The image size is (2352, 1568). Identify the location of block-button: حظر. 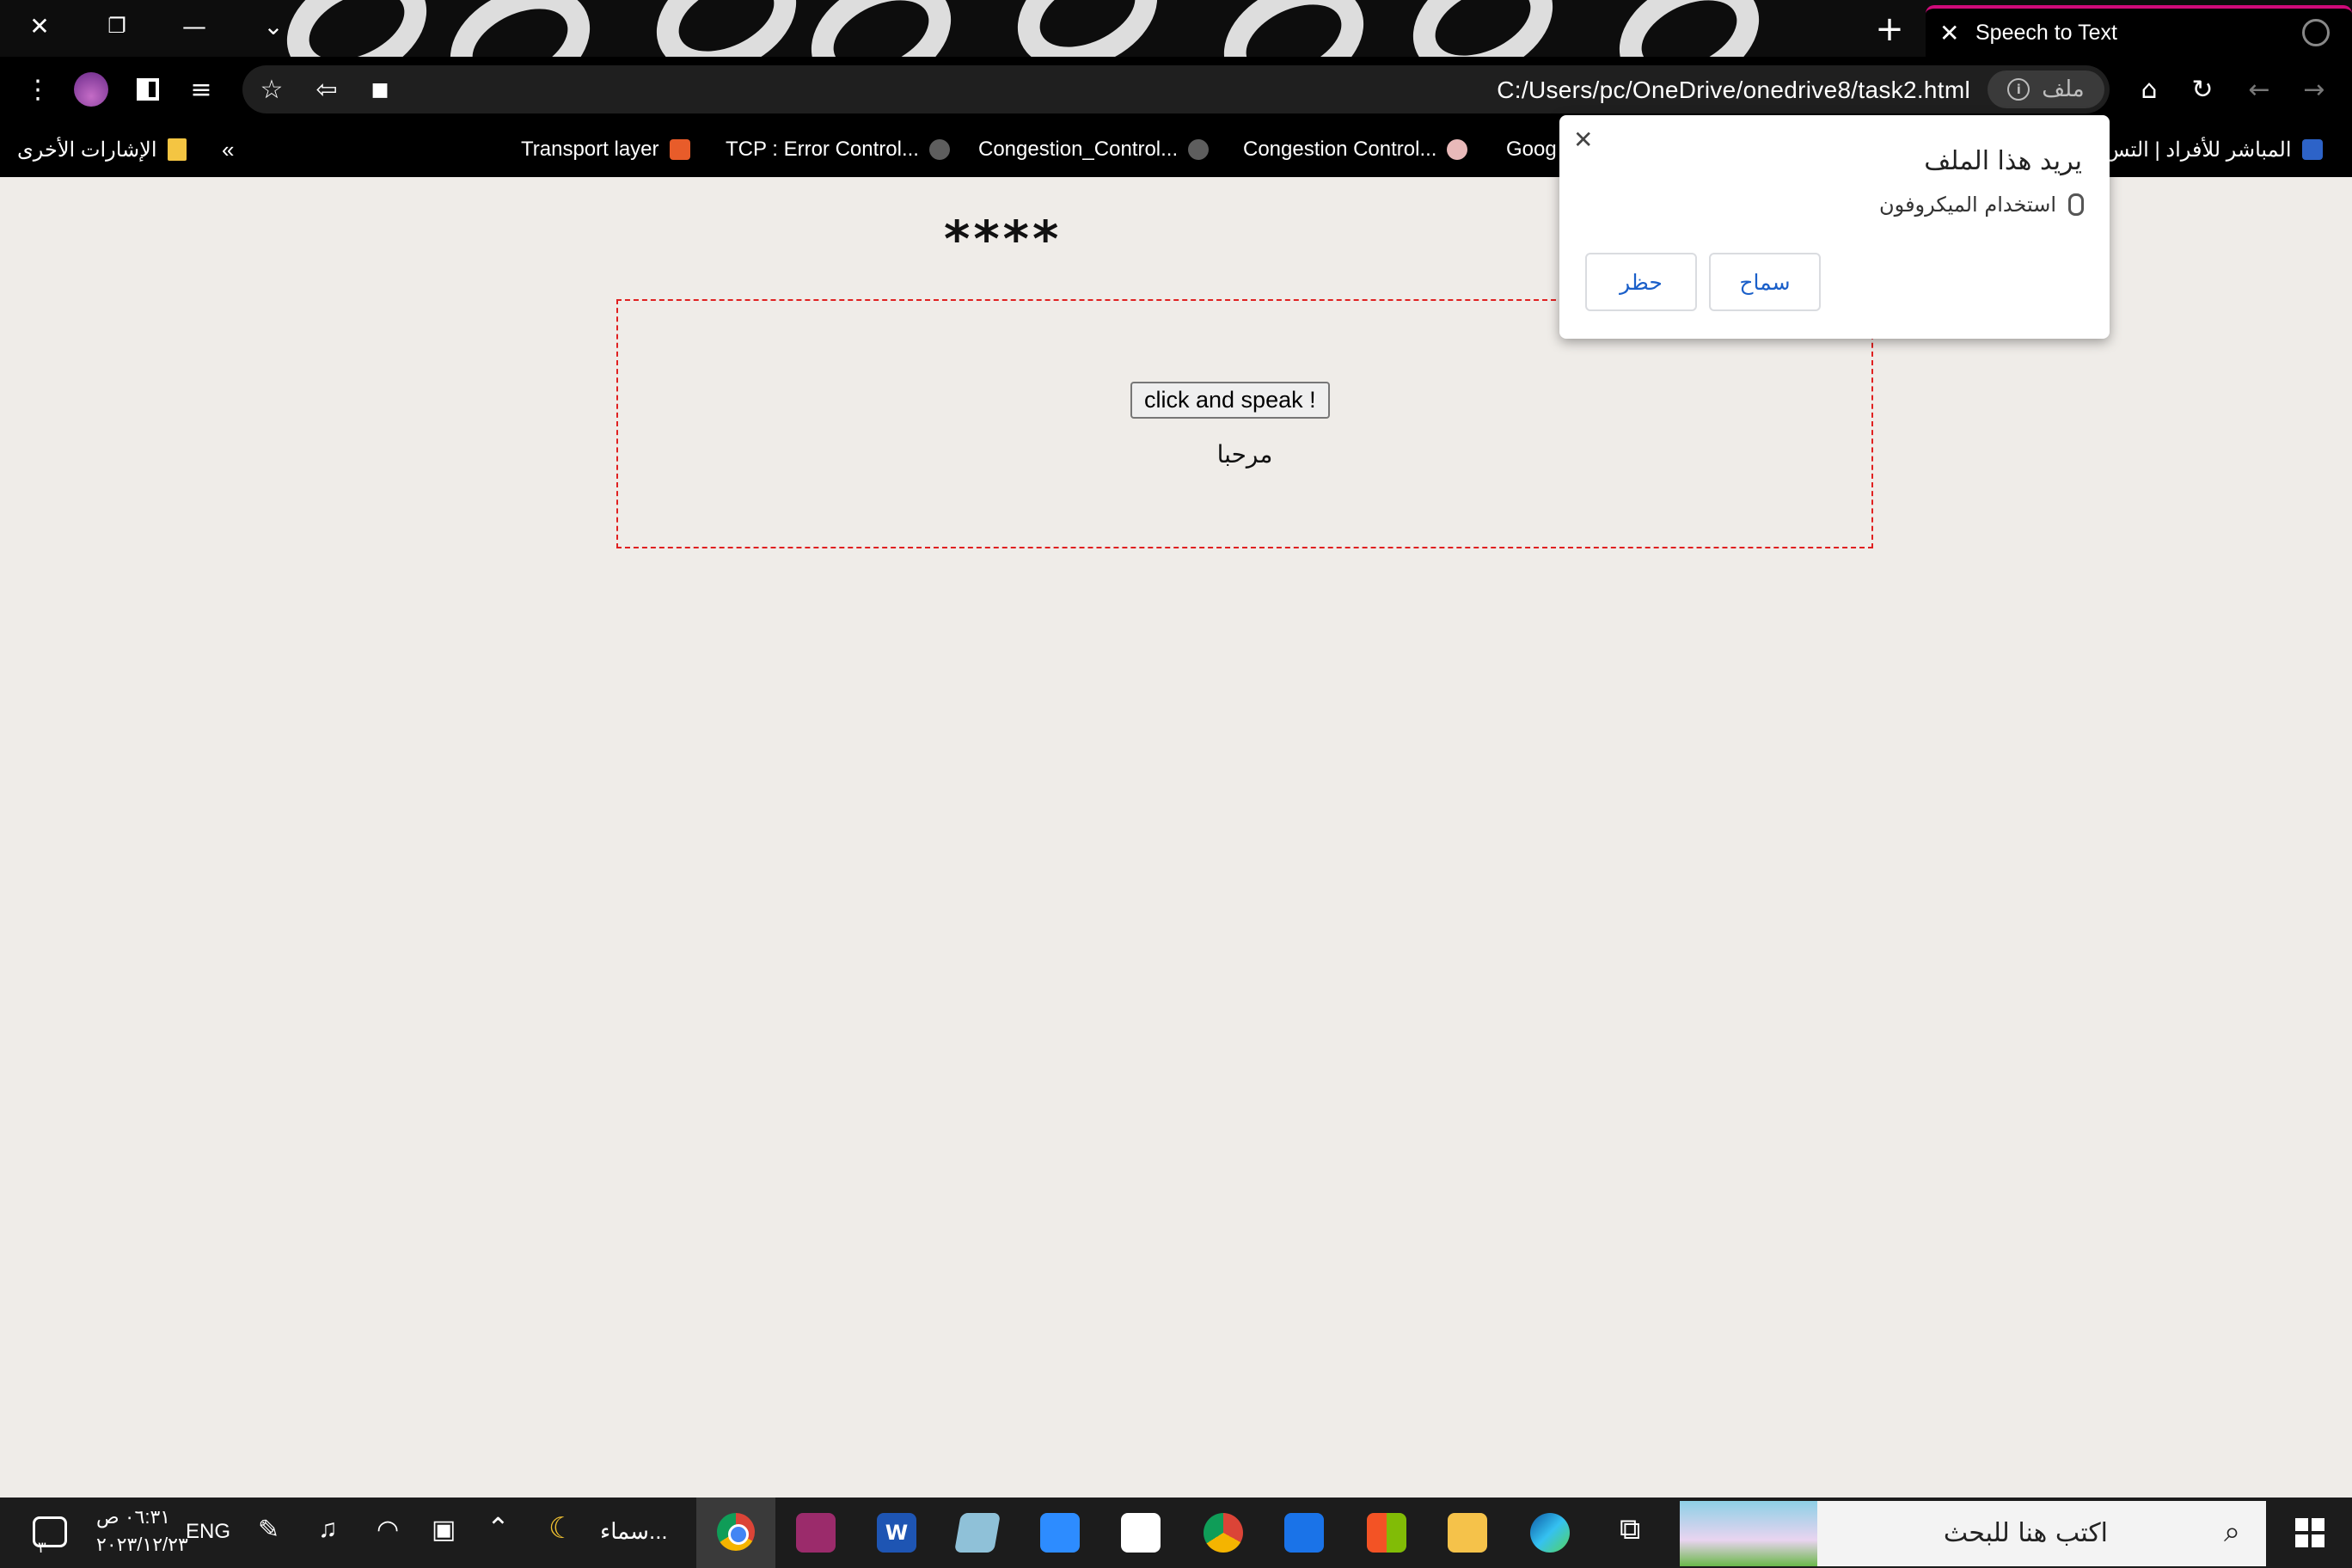
(1641, 282).